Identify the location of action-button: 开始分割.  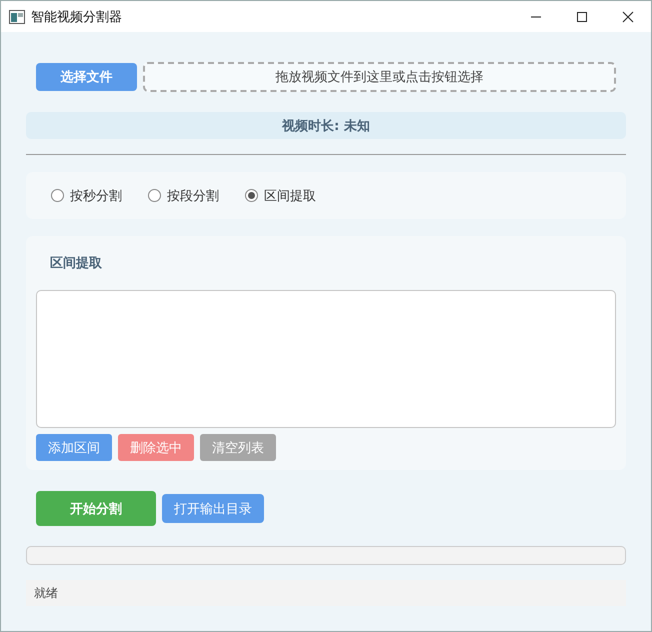
(96, 508).